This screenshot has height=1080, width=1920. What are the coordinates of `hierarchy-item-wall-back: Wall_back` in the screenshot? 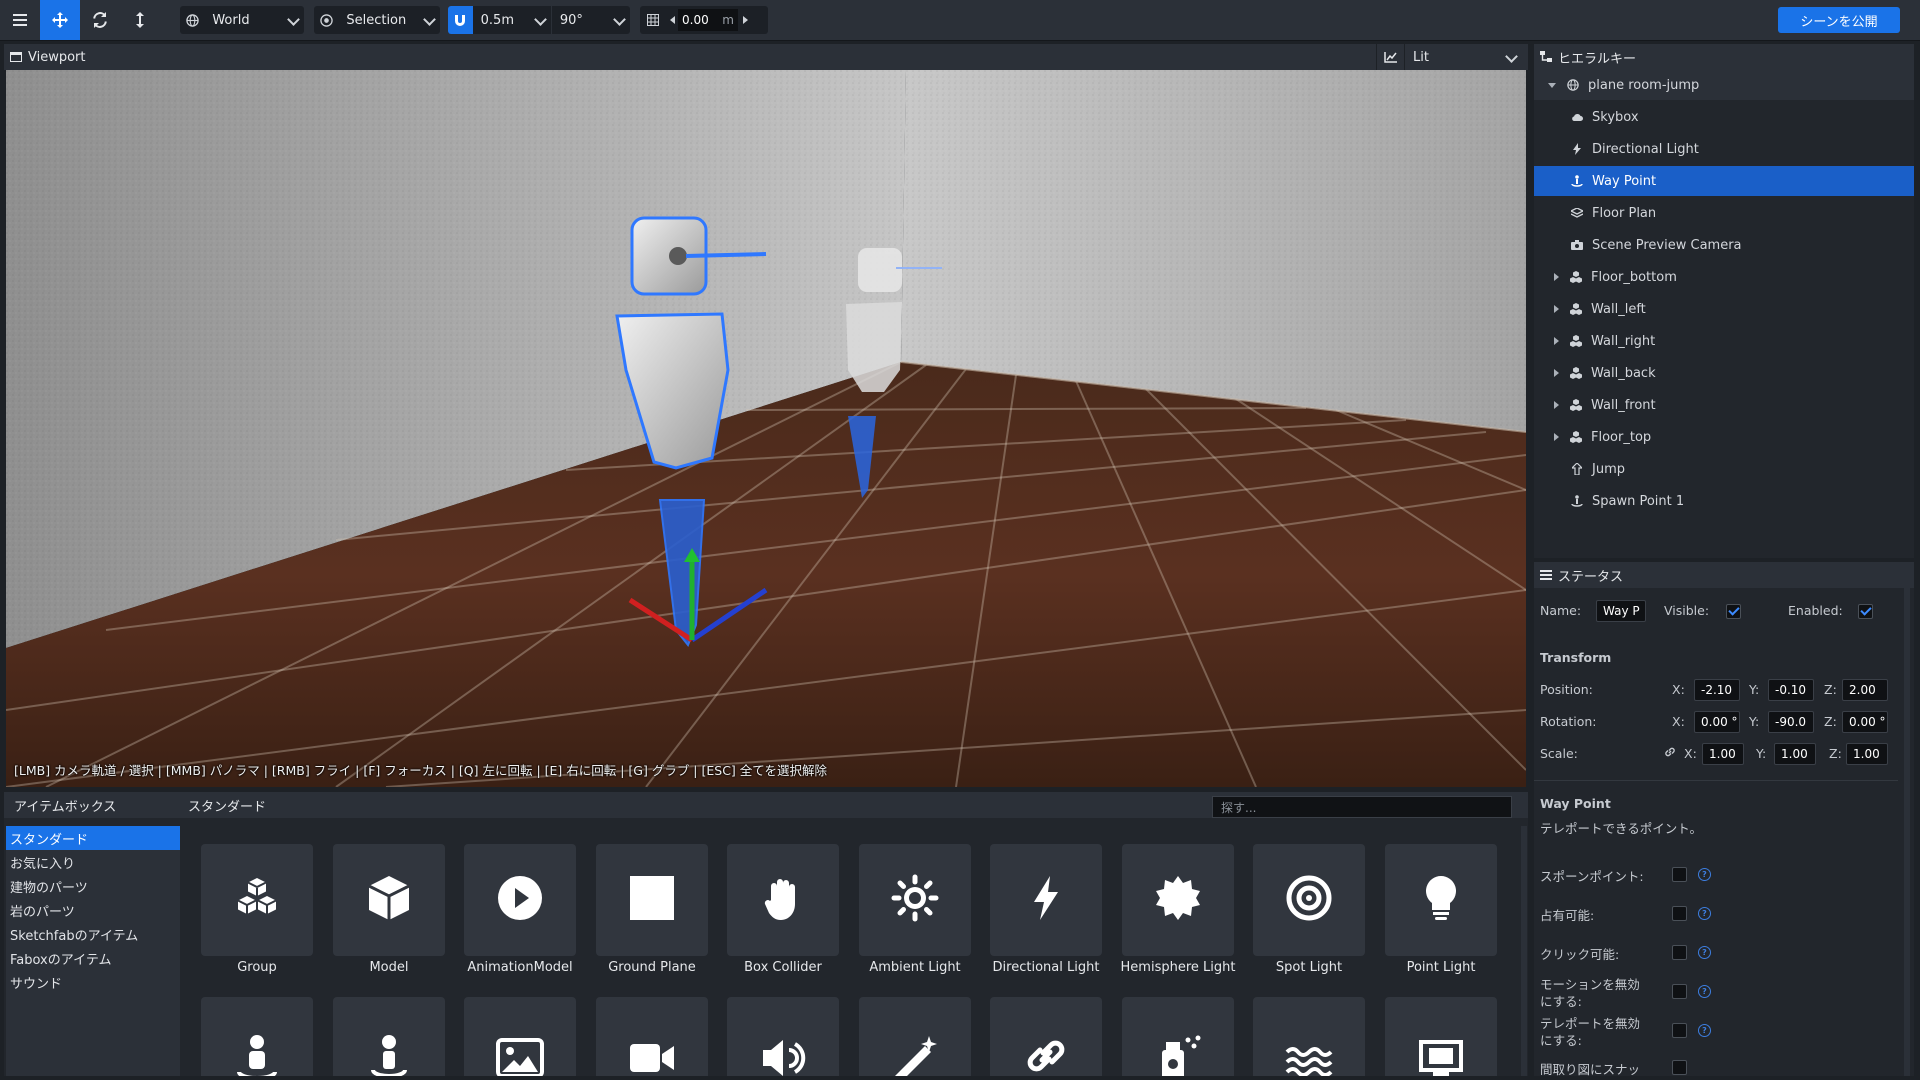 It's located at (1724, 373).